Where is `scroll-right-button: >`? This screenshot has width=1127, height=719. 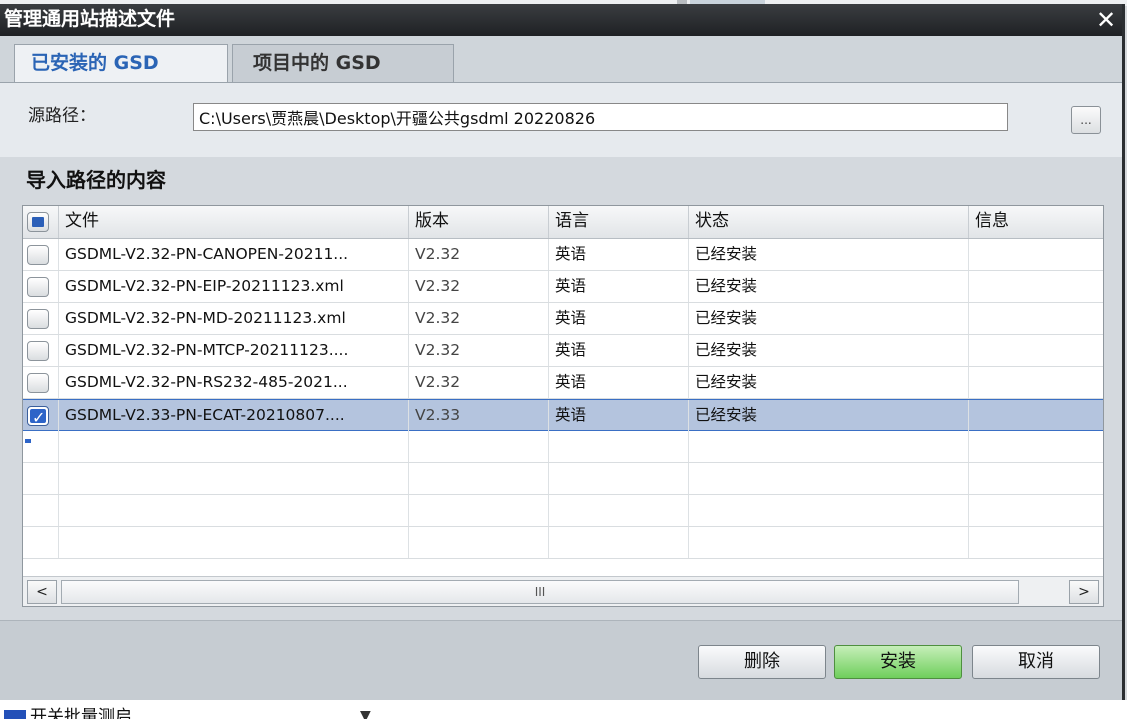
scroll-right-button: > is located at coordinates (1084, 592).